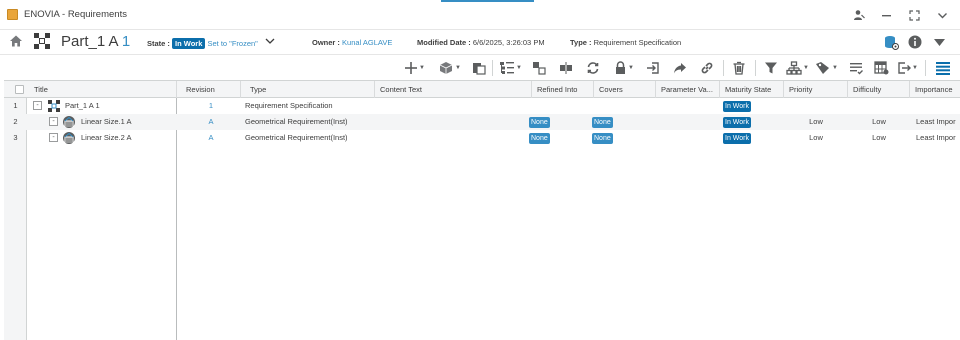 The width and height of the screenshot is (960, 340). Describe the element at coordinates (508, 42) in the screenshot. I see `modified-value: 6/6/2025, 3:26:03 PM` at that location.